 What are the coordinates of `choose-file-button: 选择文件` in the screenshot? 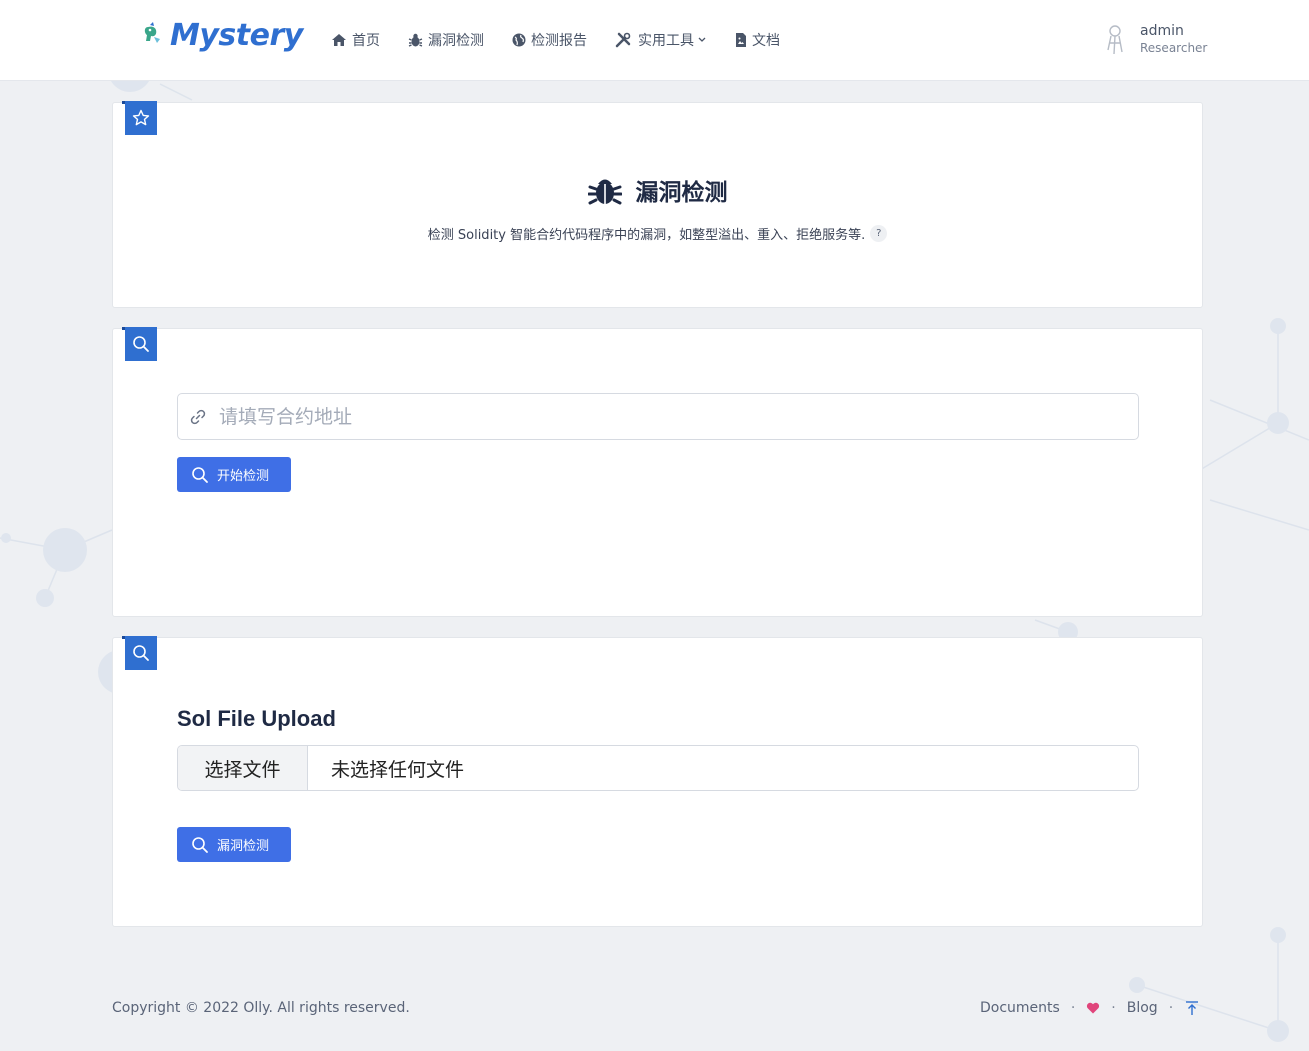 It's located at (243, 768).